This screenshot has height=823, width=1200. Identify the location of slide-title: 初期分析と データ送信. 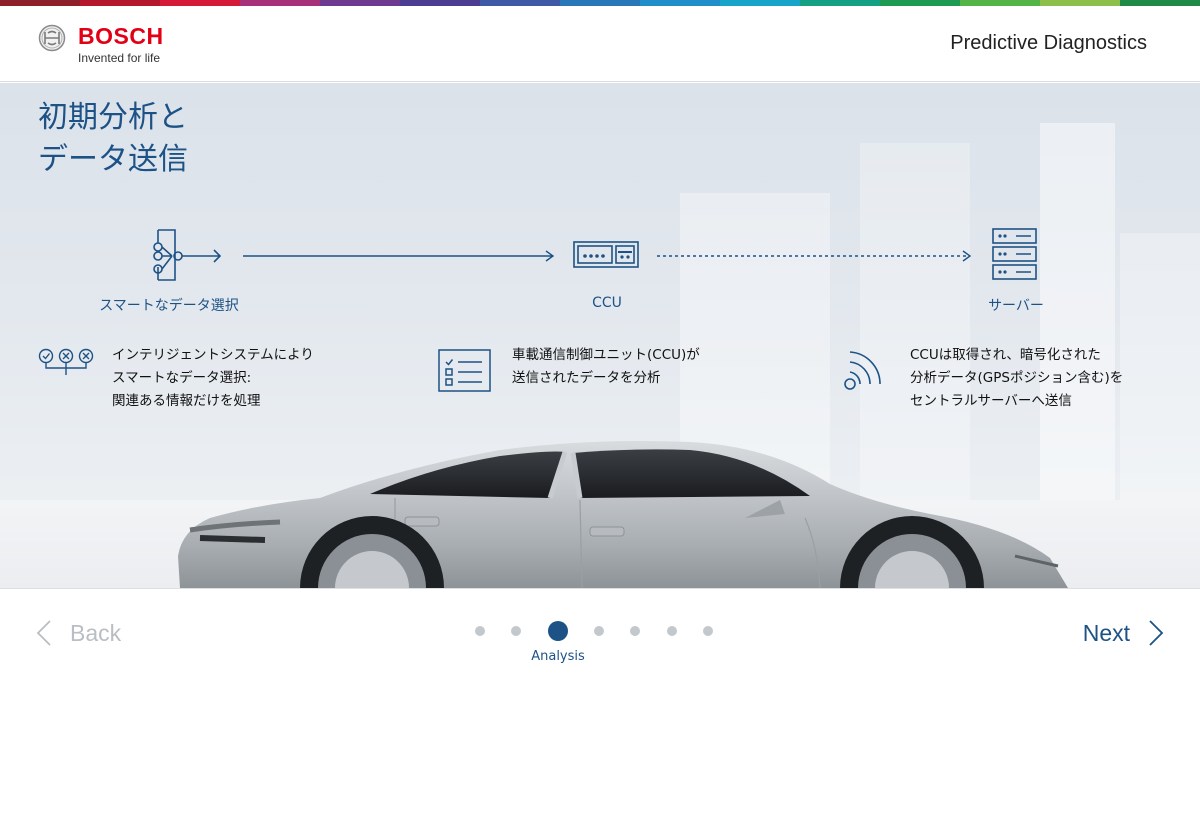
(113, 138).